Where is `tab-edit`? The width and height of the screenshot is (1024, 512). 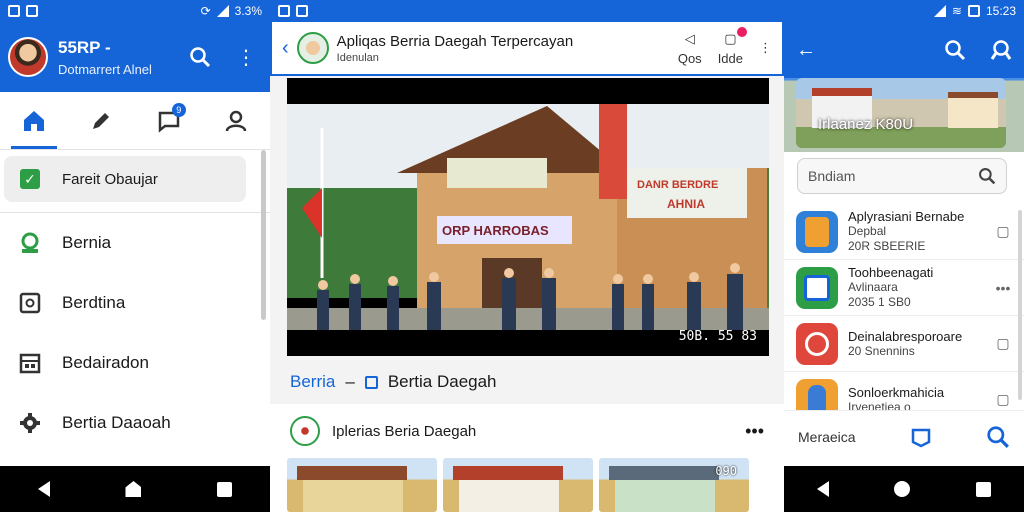
tab-edit is located at coordinates (101, 121).